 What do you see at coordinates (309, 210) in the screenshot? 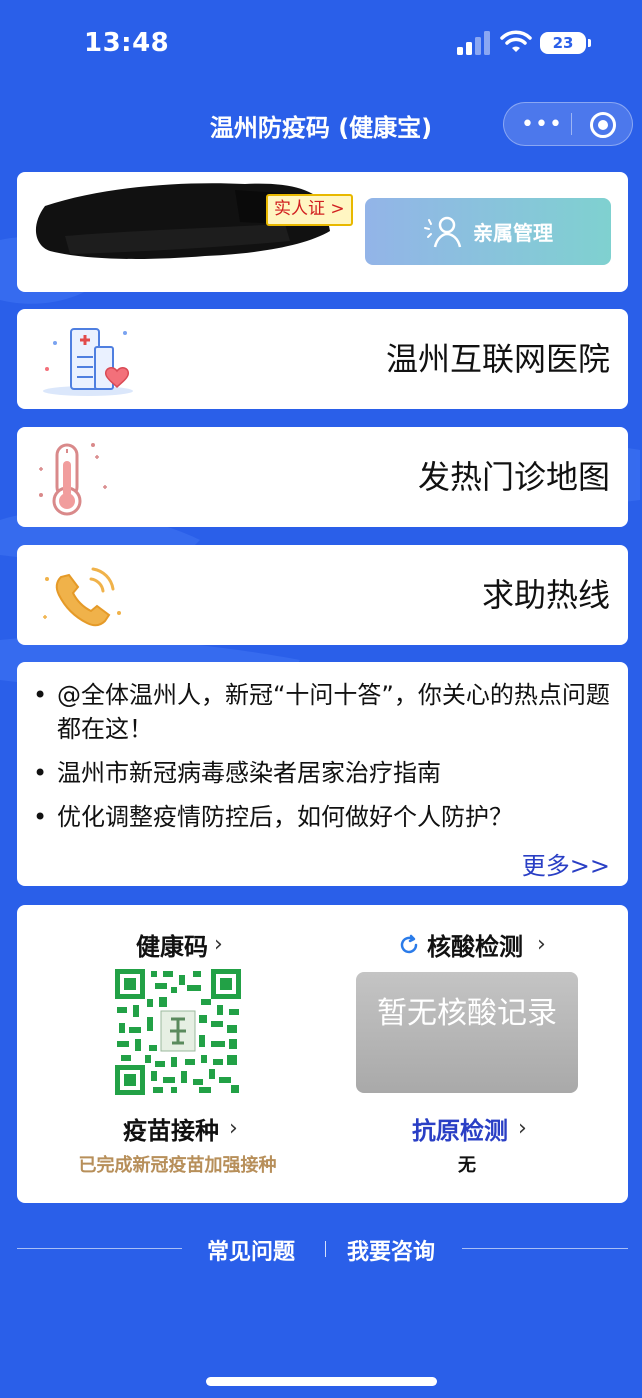
I see `real-name-verify-tag: 实人证 >` at bounding box center [309, 210].